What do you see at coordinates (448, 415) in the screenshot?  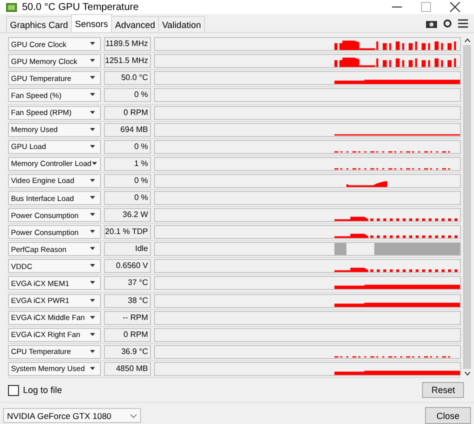 I see `close-button: Close` at bounding box center [448, 415].